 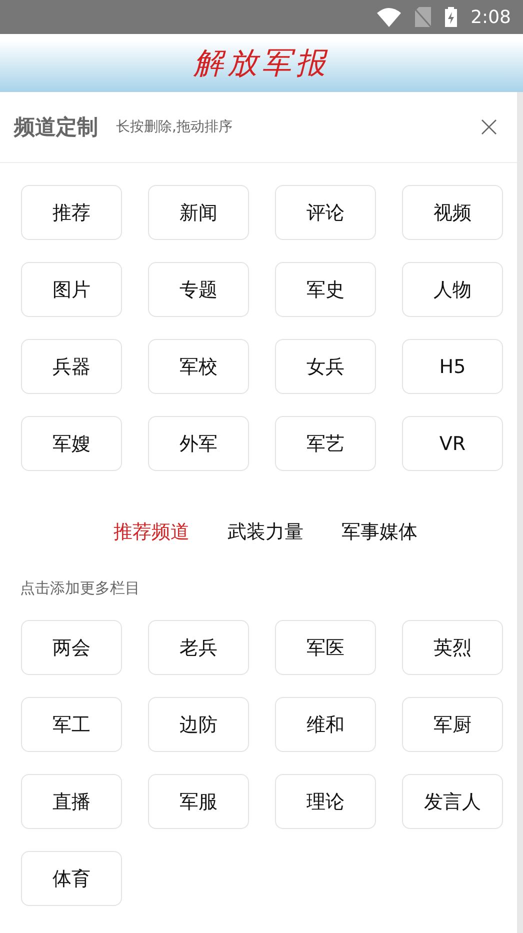 I want to click on panel-hint: 长按删除,拖动排序, so click(x=175, y=127).